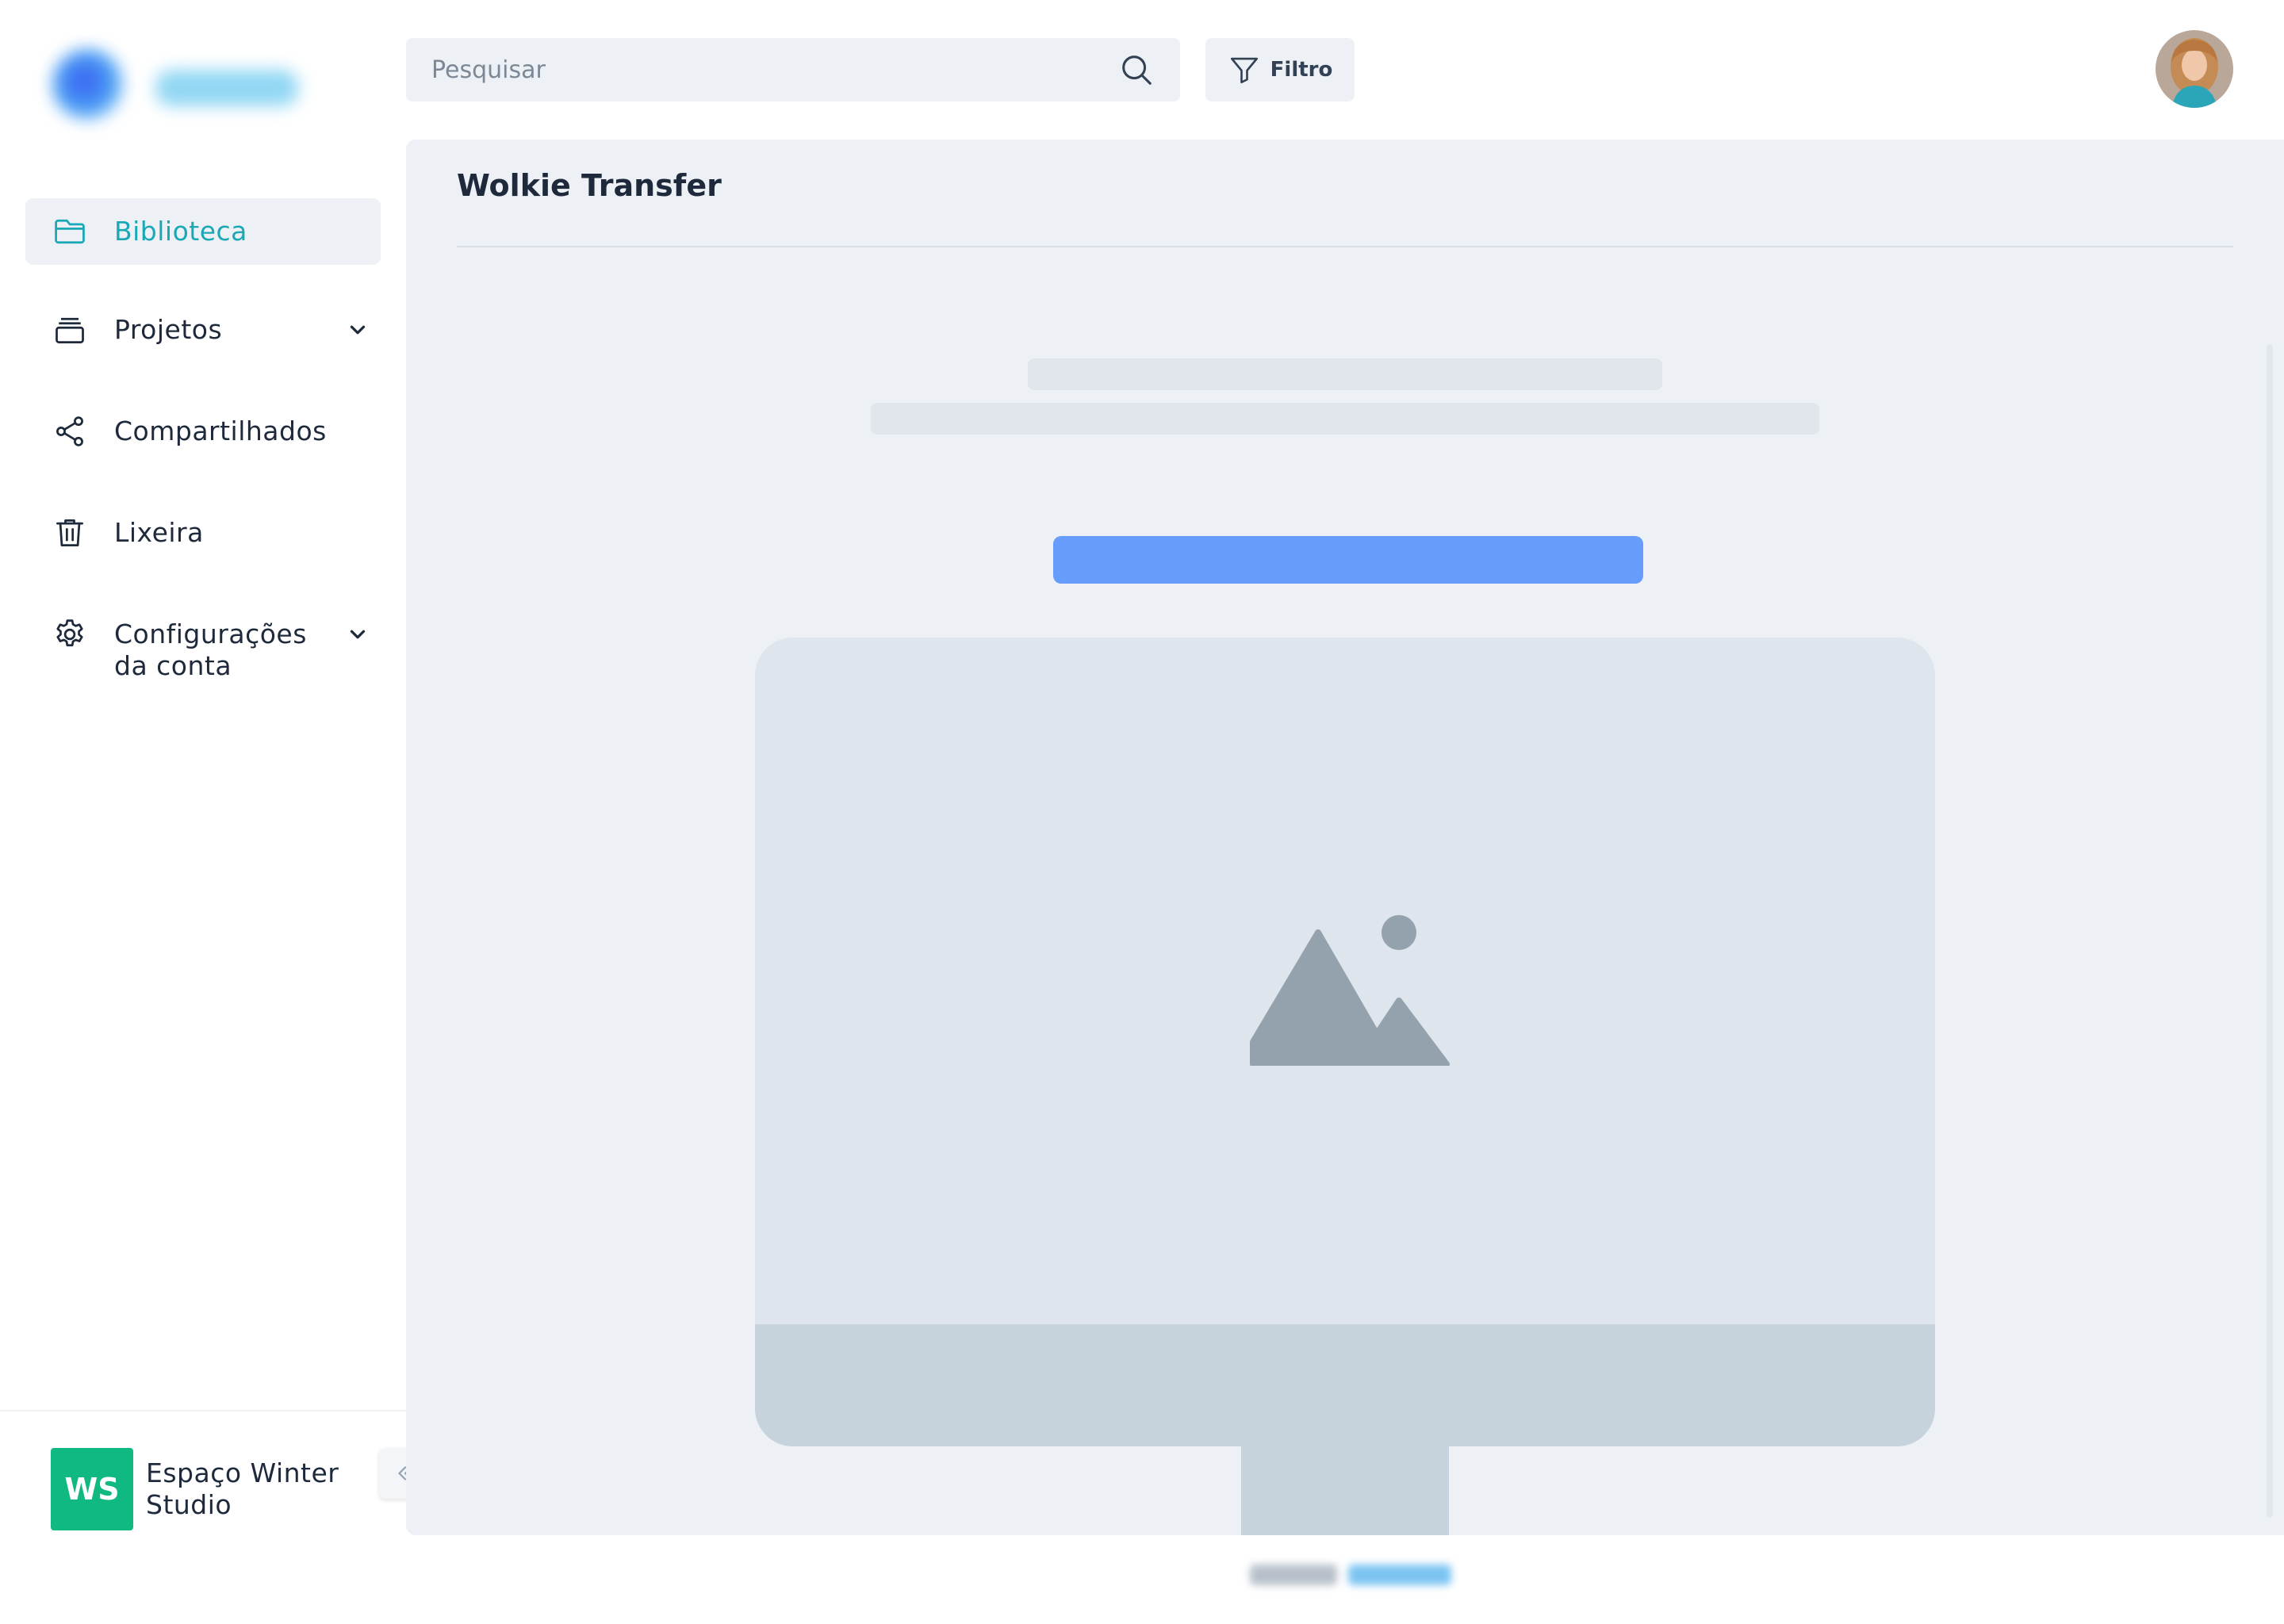 This screenshot has height=1624, width=2284. What do you see at coordinates (1345, 1385) in the screenshot?
I see `monitor-chin` at bounding box center [1345, 1385].